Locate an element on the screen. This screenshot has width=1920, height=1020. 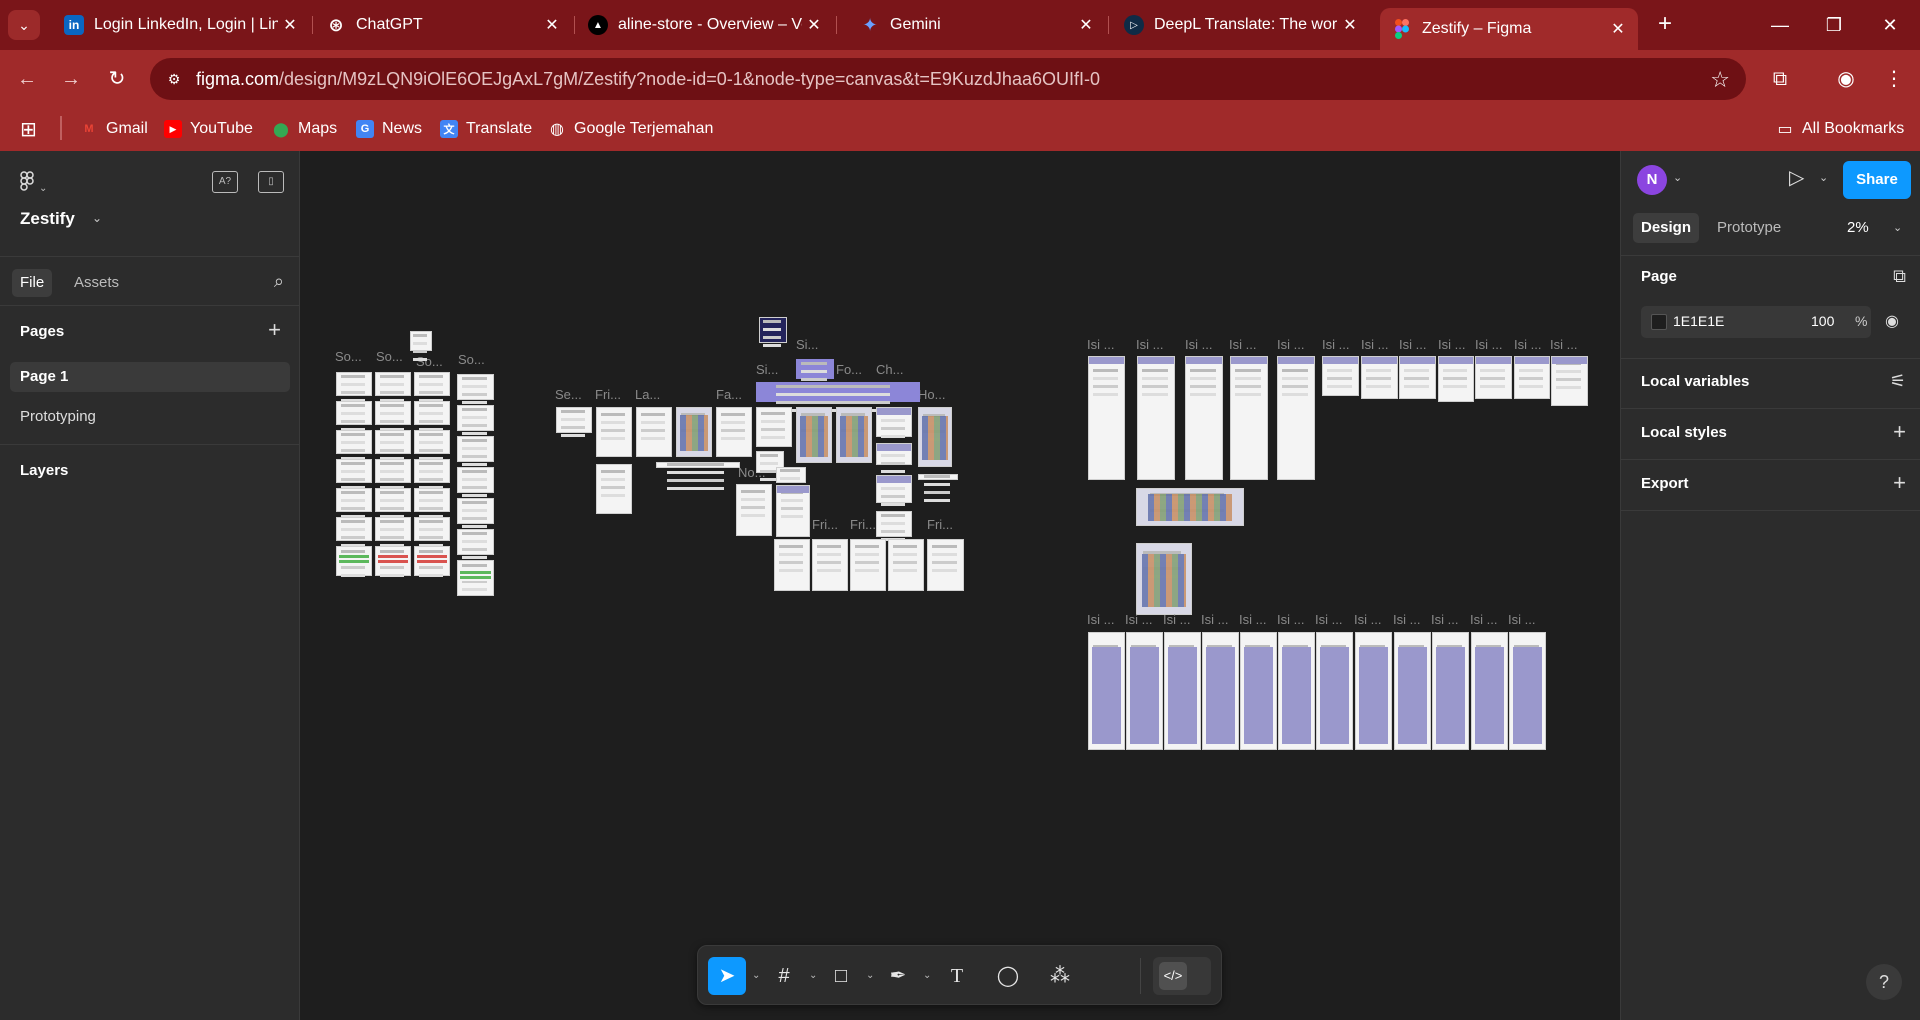
all-bookmarks: ▭ All Bookmarks is located at coordinates (1840, 129).